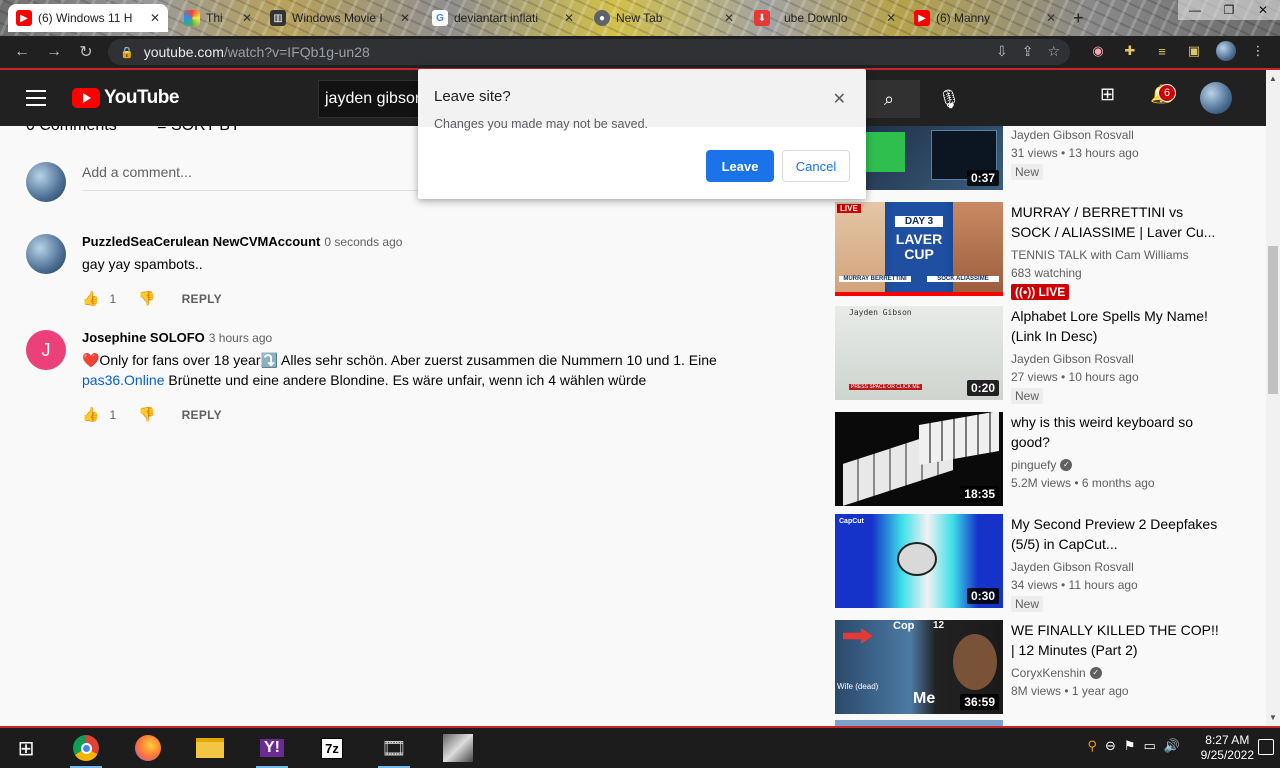  I want to click on media-control-icon: ≡, so click(1162, 51).